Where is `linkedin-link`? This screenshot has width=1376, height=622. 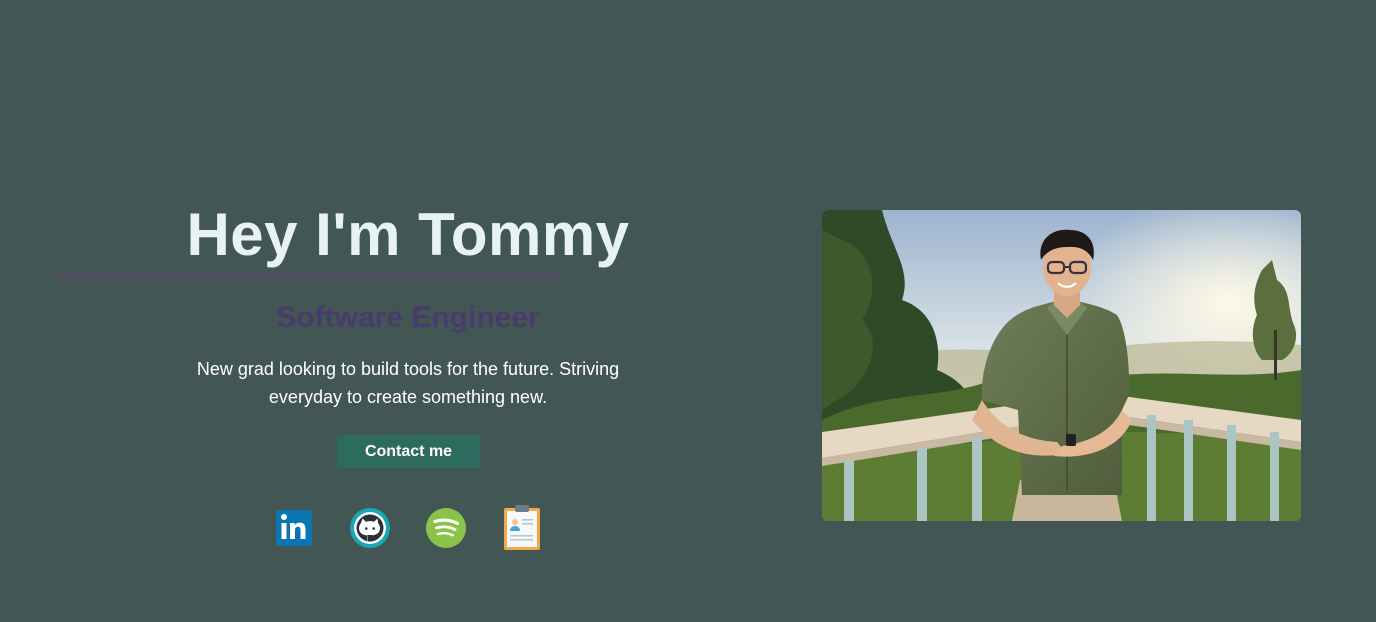 linkedin-link is located at coordinates (296, 527).